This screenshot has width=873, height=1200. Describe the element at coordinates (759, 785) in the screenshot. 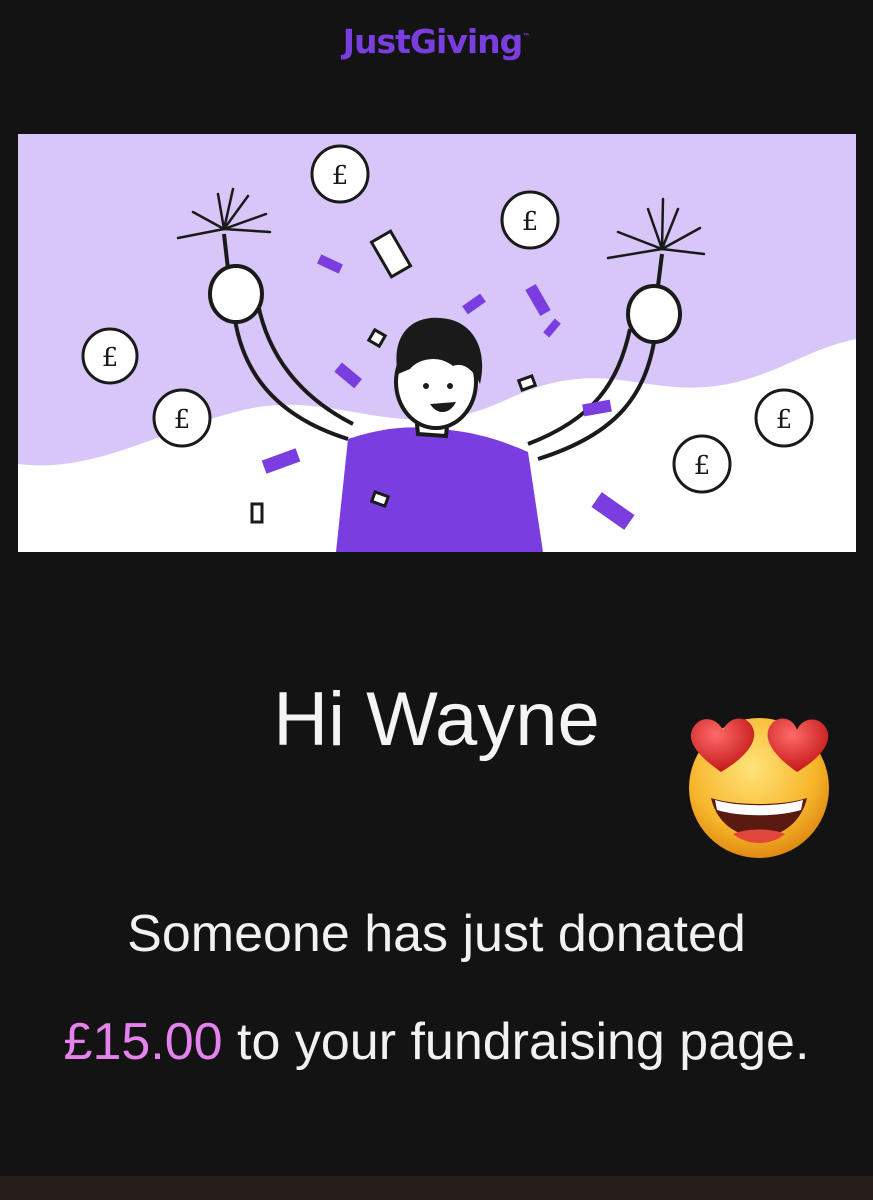

I see `heart-eyes-emoji-icon` at that location.